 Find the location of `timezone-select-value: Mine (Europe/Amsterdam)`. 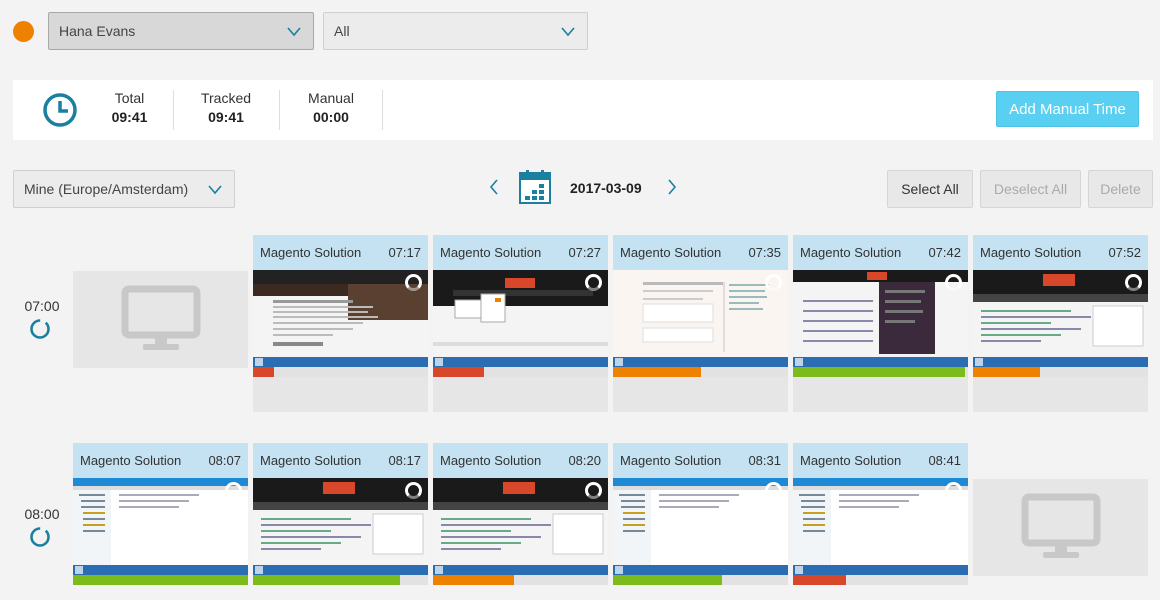

timezone-select-value: Mine (Europe/Amsterdam) is located at coordinates (106, 189).